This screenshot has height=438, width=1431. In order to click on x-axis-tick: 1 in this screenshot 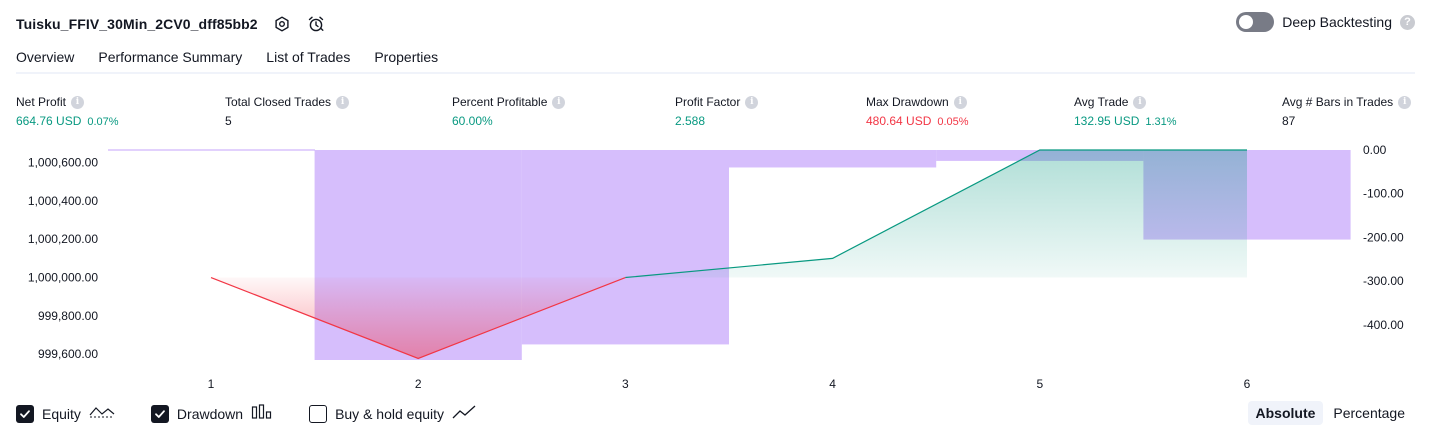, I will do `click(211, 384)`.